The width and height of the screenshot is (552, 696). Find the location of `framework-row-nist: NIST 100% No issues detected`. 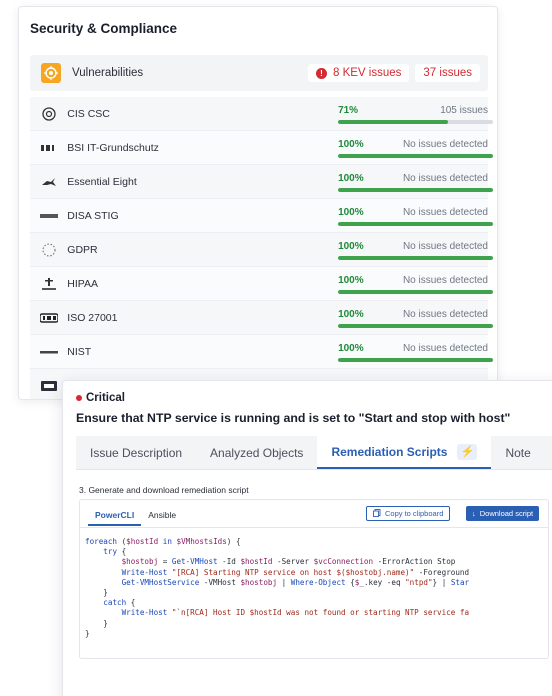

framework-row-nist: NIST 100% No issues detected is located at coordinates (262, 352).